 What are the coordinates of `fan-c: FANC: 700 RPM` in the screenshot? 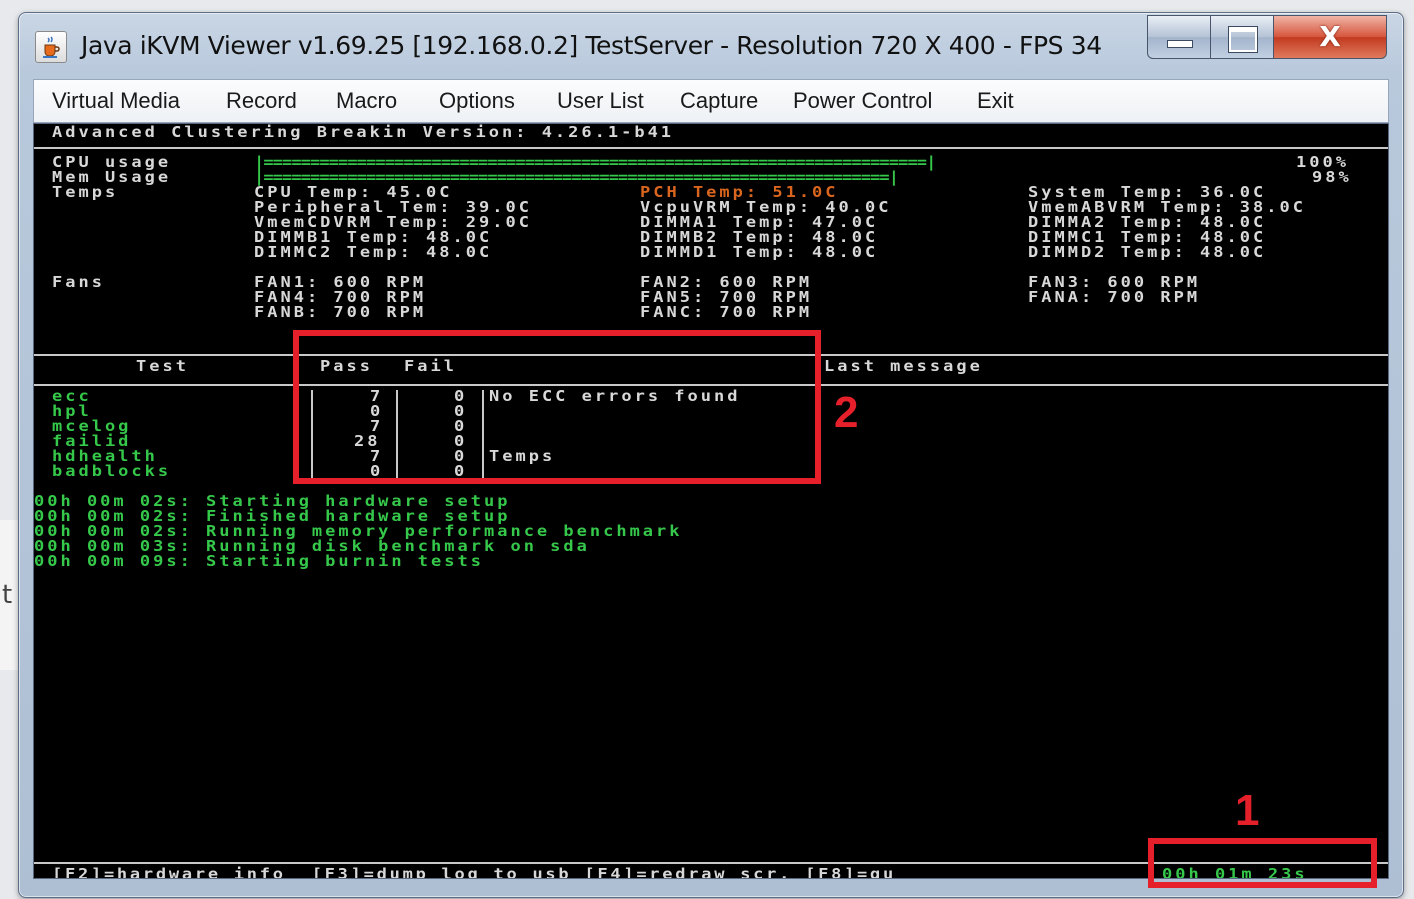 It's located at (726, 312).